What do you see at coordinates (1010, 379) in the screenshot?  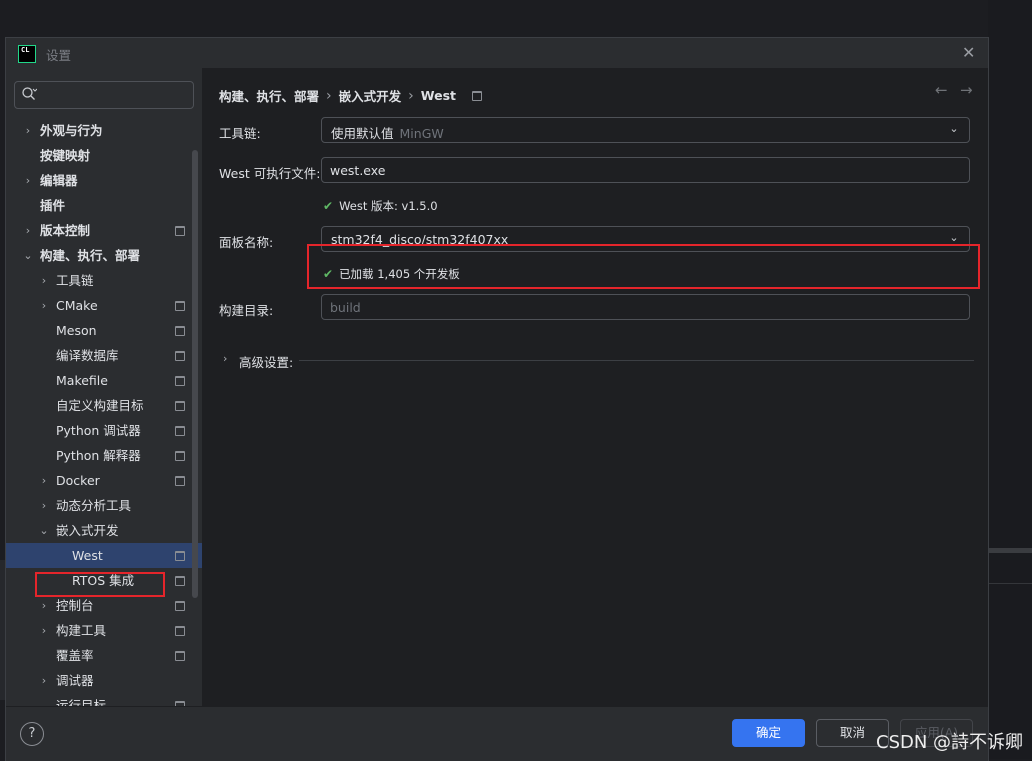 I see `background-window-edge` at bounding box center [1010, 379].